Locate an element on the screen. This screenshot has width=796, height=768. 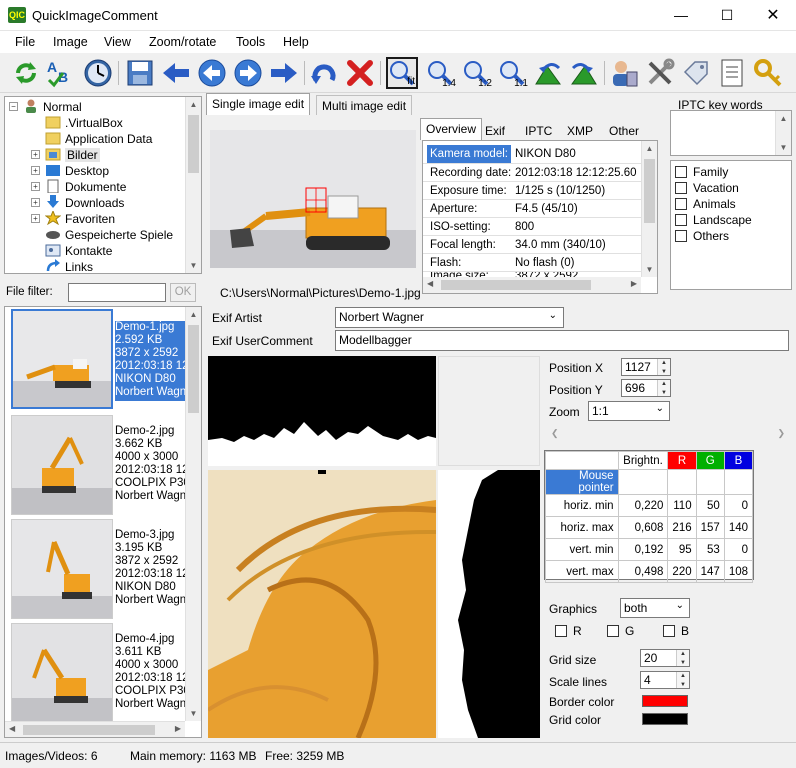
menu-zoom-rotate: Zoom/rotate is located at coordinates (182, 42).